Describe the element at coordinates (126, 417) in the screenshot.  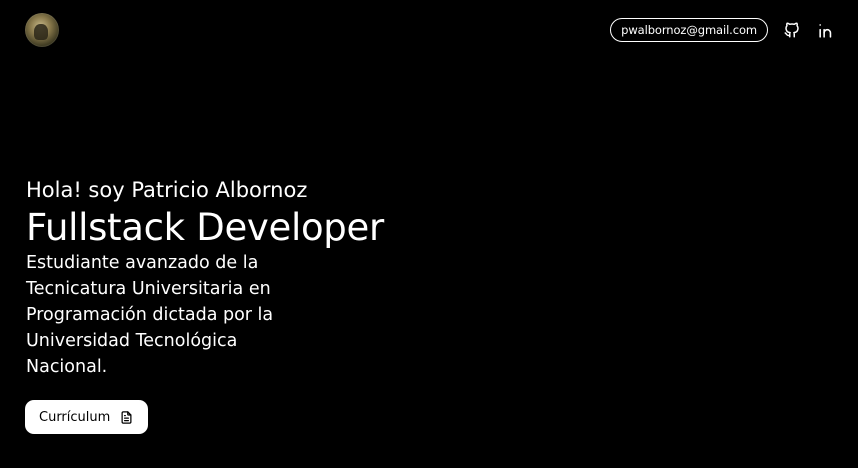
I see `document-icon` at that location.